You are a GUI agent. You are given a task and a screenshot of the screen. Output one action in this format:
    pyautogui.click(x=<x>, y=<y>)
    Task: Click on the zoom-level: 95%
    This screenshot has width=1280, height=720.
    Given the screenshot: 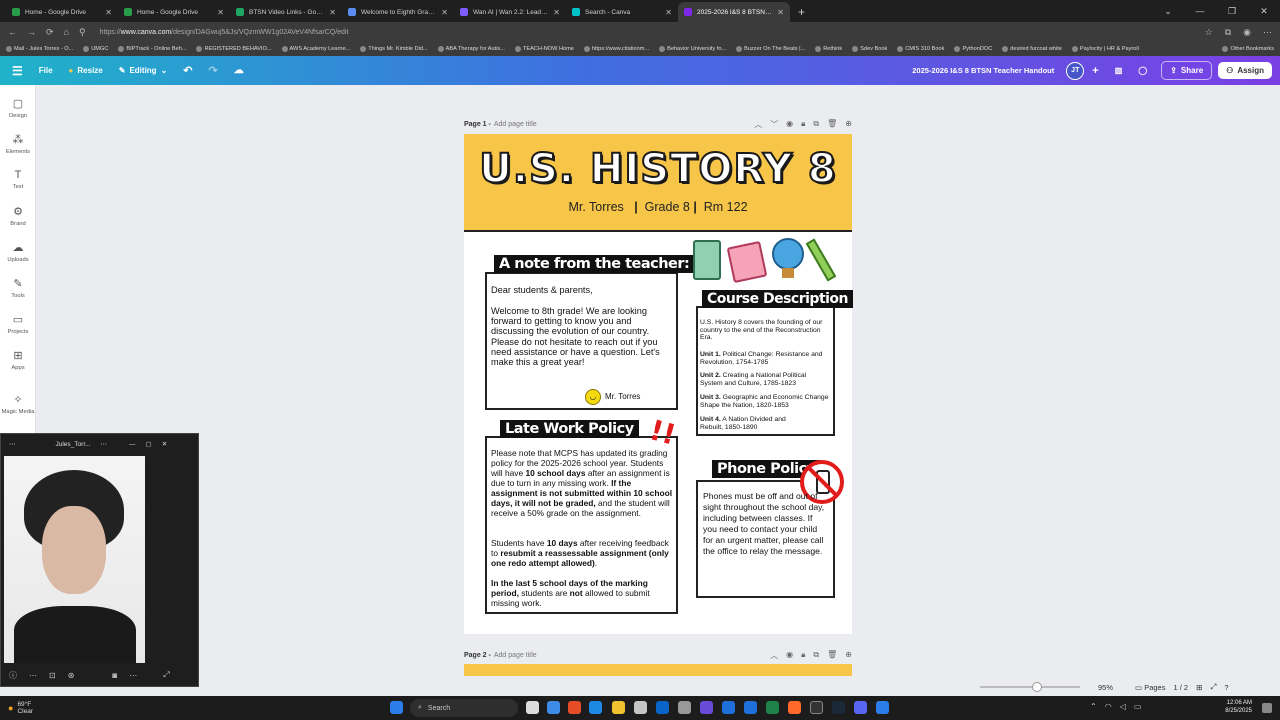 What is the action you would take?
    pyautogui.click(x=1105, y=687)
    